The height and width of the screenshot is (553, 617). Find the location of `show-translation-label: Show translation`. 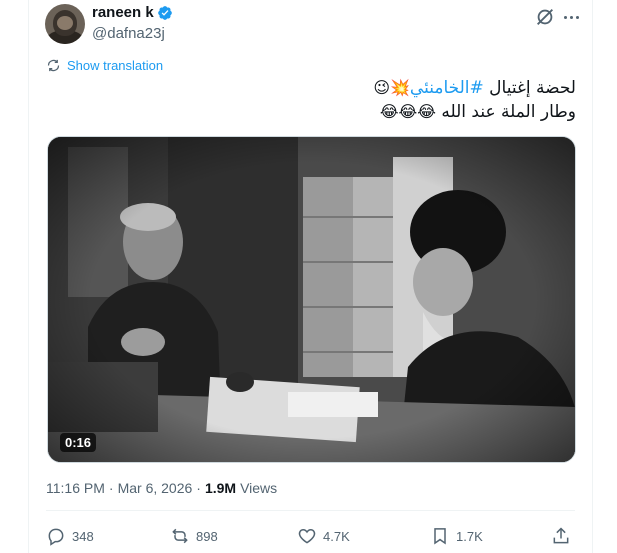

show-translation-label: Show translation is located at coordinates (115, 65).